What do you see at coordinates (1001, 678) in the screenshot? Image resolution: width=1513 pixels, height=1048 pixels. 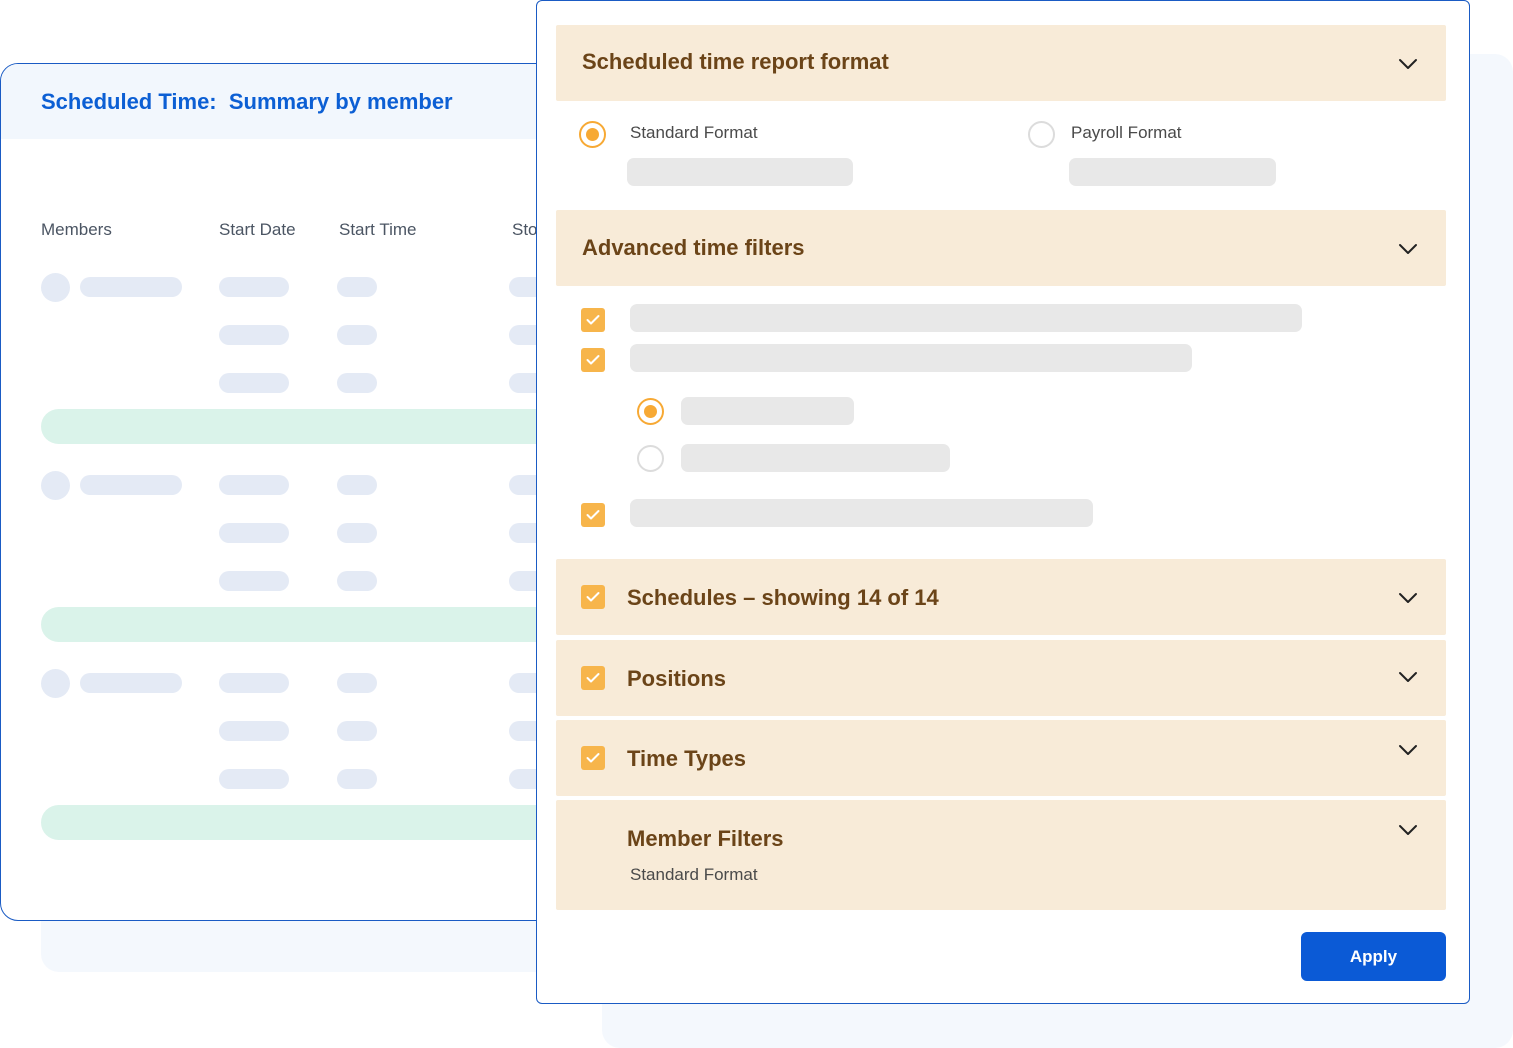 I see `positions-section-header: Positions` at bounding box center [1001, 678].